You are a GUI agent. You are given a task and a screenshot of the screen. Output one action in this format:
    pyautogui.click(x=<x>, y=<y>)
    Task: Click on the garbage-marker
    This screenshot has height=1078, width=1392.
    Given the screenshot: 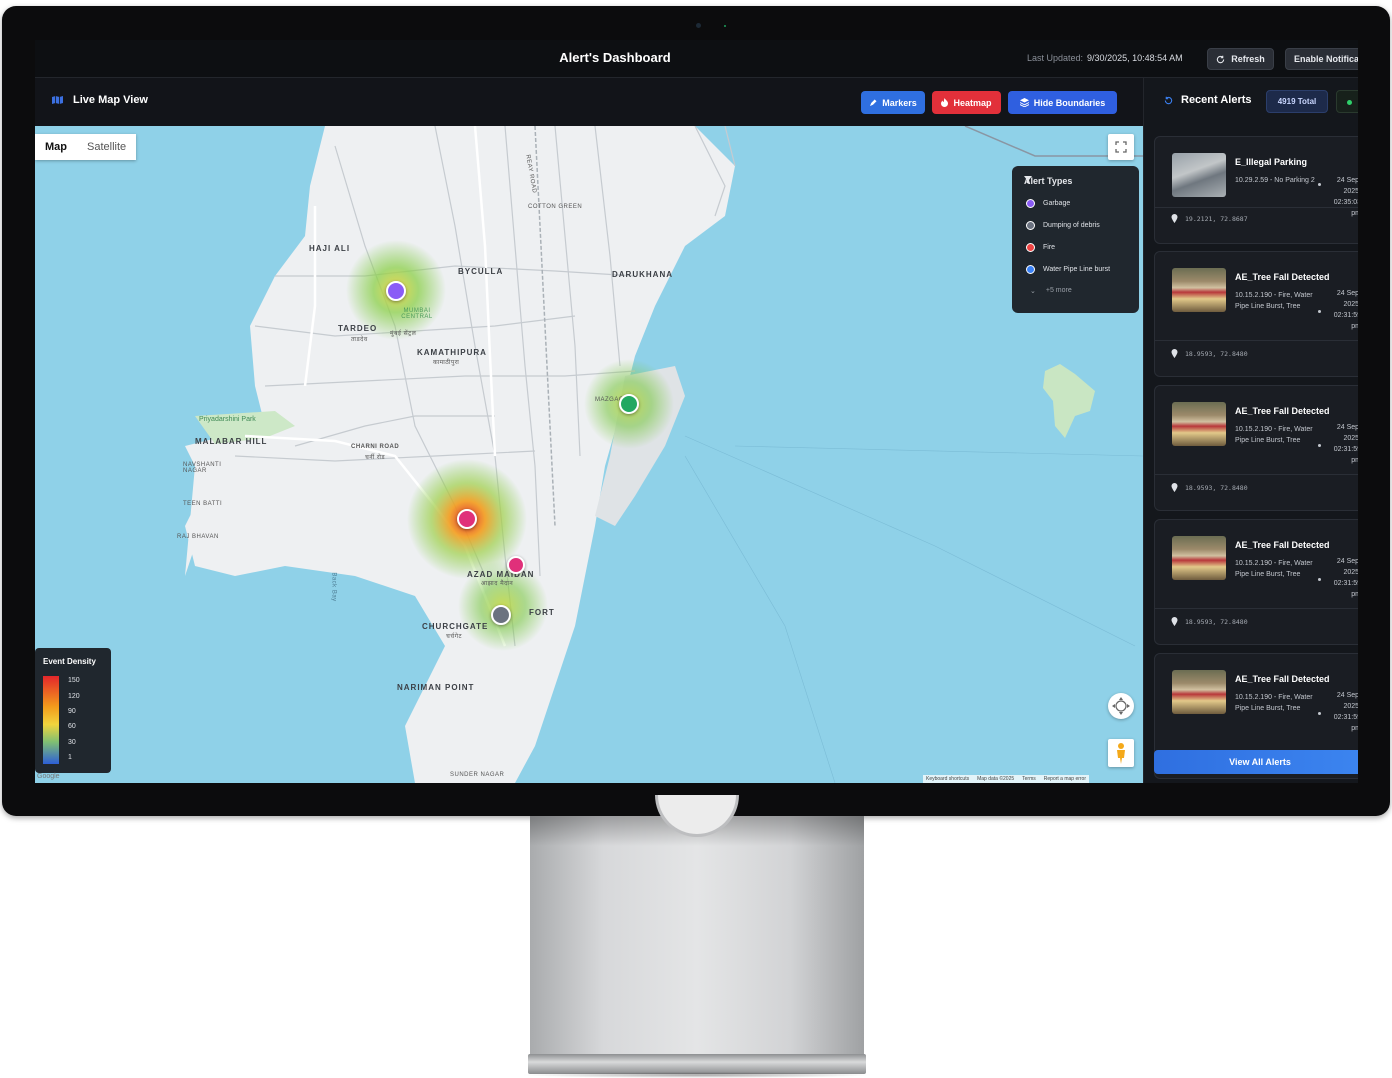 What is the action you would take?
    pyautogui.click(x=396, y=291)
    